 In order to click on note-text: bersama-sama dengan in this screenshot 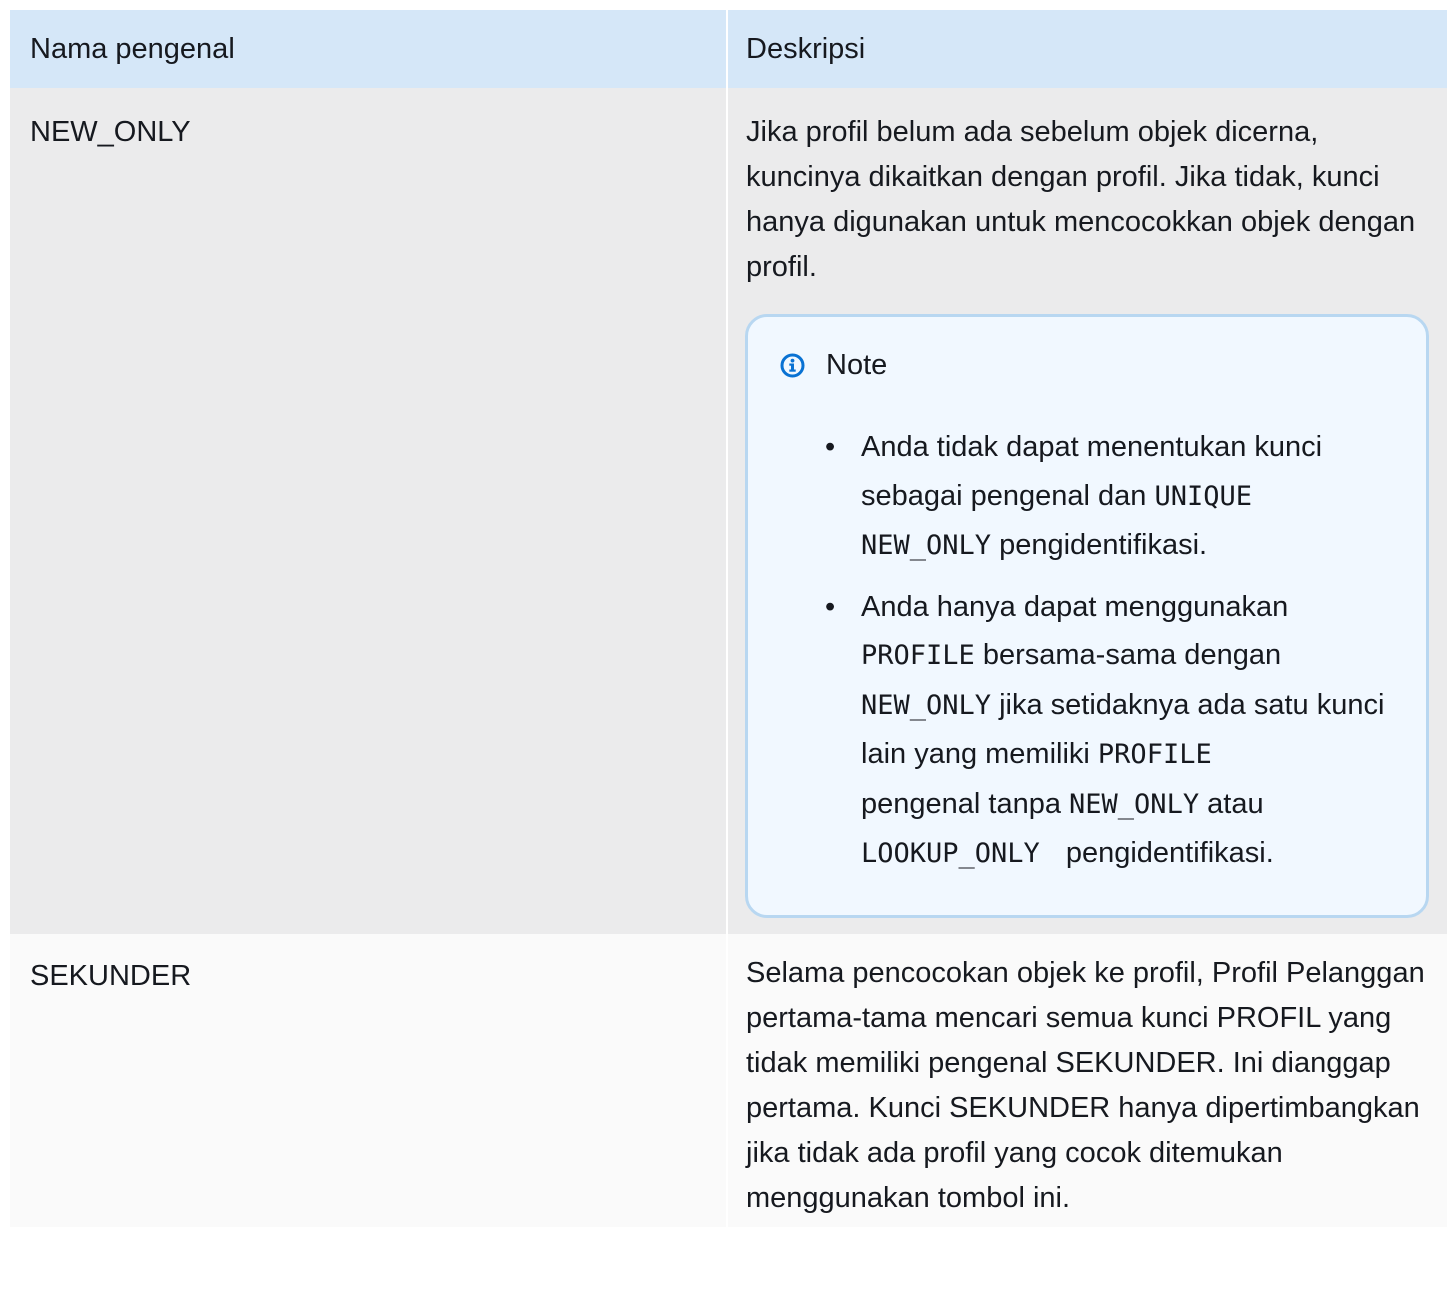, I will do `click(1128, 655)`.